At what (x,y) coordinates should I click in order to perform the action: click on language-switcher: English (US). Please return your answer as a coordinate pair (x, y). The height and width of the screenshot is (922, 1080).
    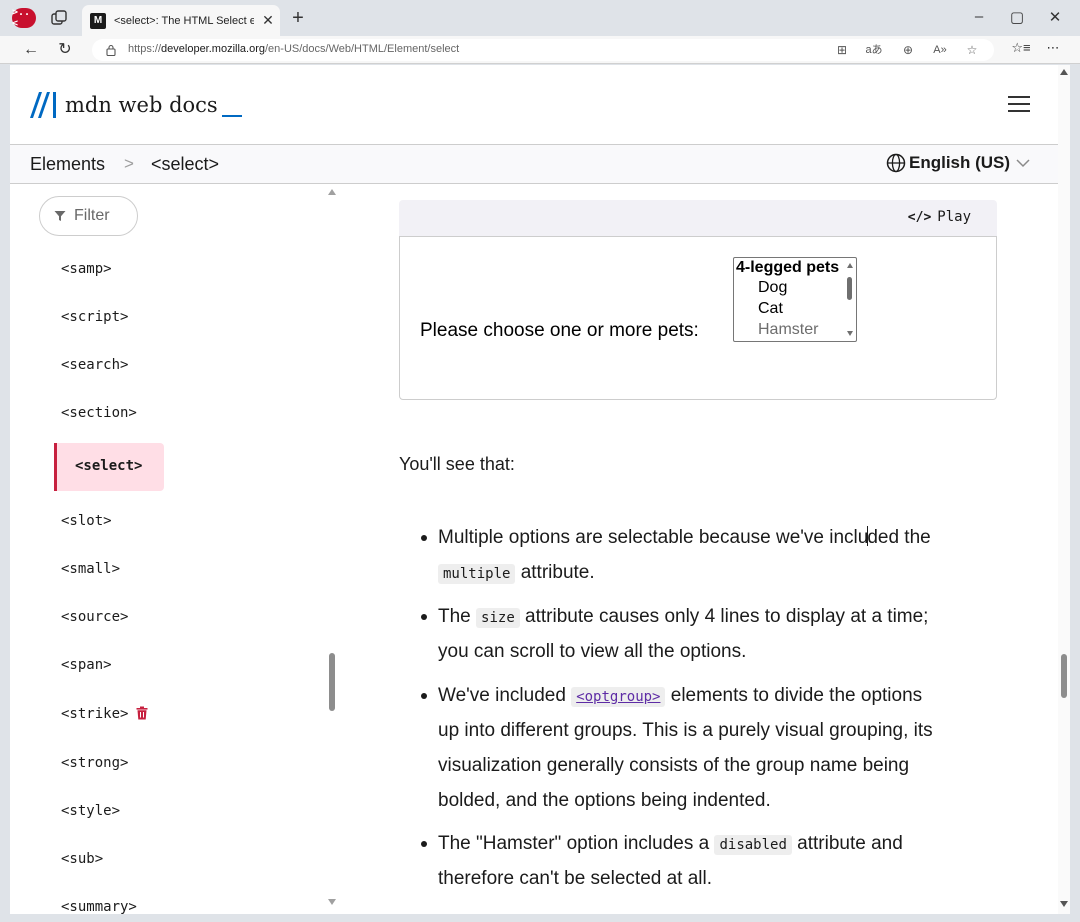
    Looking at the image, I should click on (958, 163).